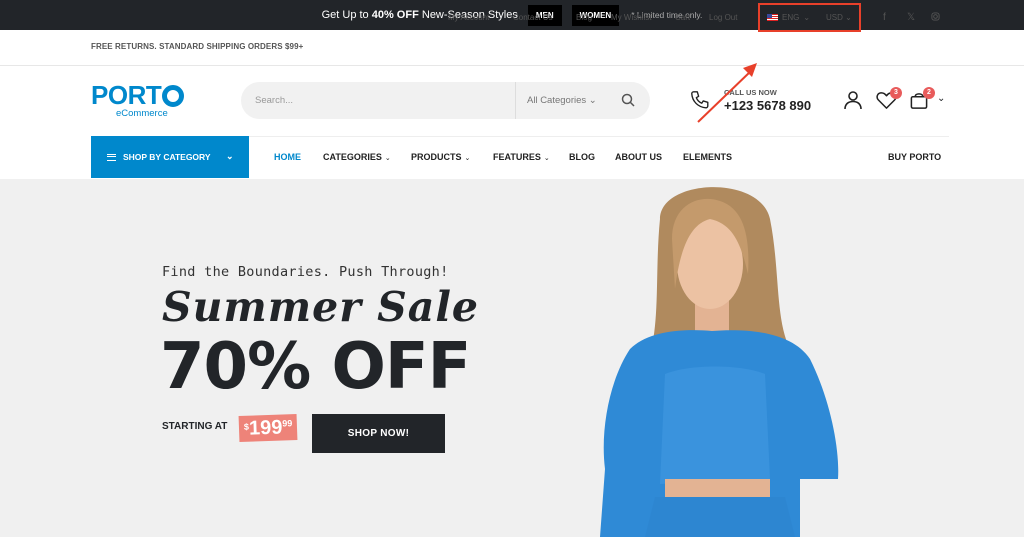 The image size is (1024, 537). What do you see at coordinates (682, 17) in the screenshot?
I see `cart-link: Cart` at bounding box center [682, 17].